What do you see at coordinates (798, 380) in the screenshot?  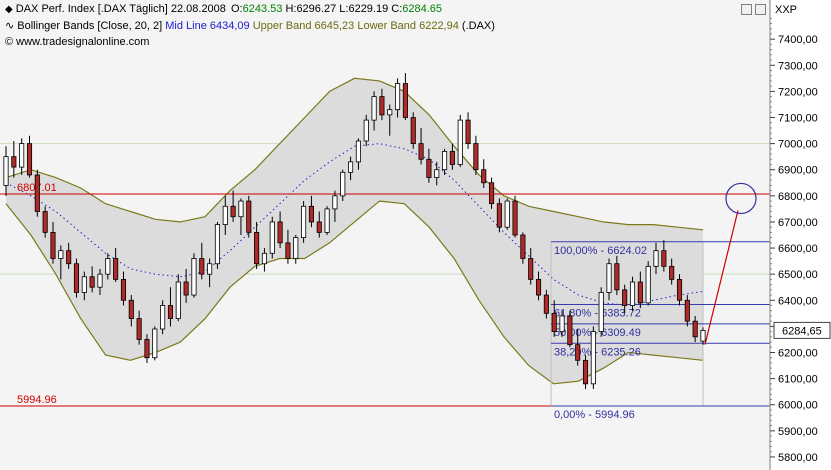 I see `price-tick-label: 6100,00` at bounding box center [798, 380].